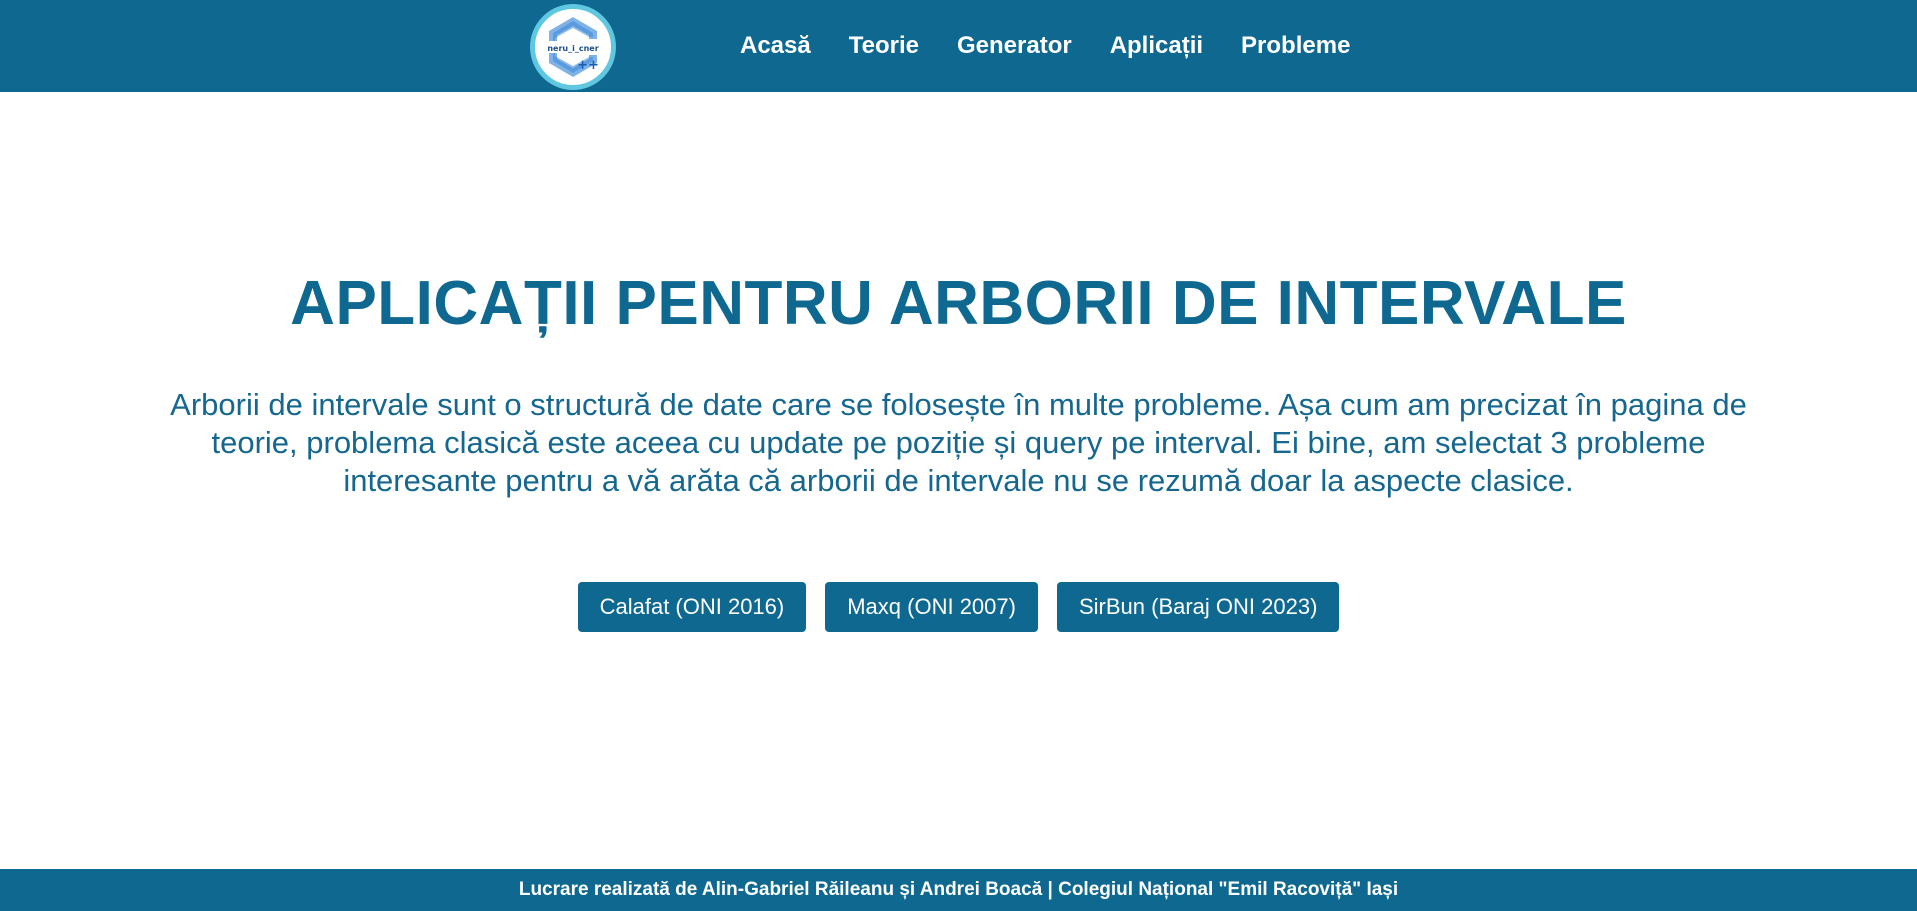 The image size is (1917, 911). Describe the element at coordinates (931, 607) in the screenshot. I see `maxq-button: Maxq (ONI 2007)` at that location.